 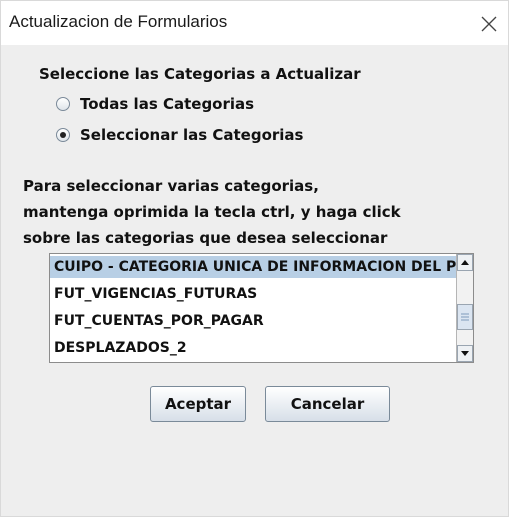 I want to click on cancel-button: Cancelar, so click(x=327, y=404).